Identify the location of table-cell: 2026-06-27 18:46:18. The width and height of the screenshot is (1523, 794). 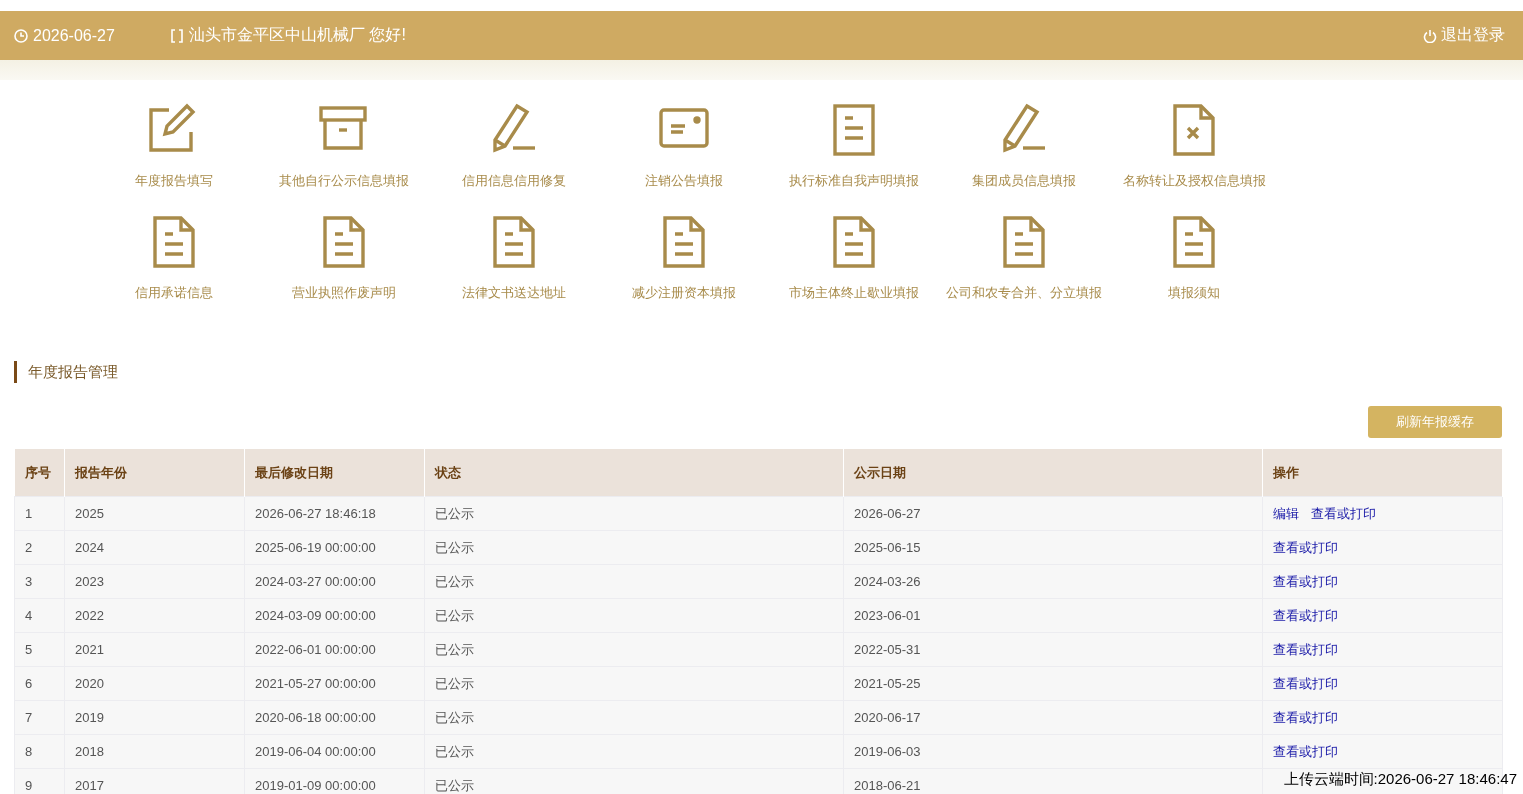
(334, 513).